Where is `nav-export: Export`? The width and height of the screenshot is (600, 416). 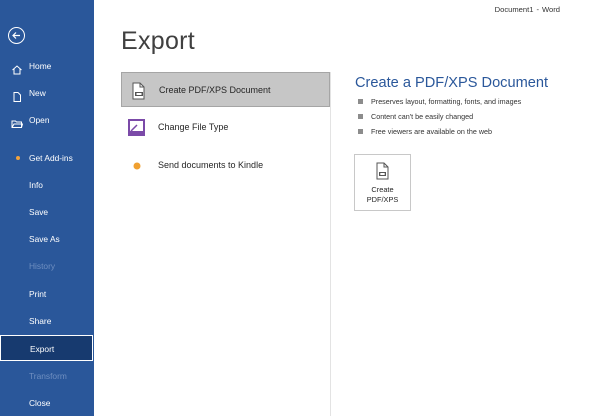 nav-export: Export is located at coordinates (46, 348).